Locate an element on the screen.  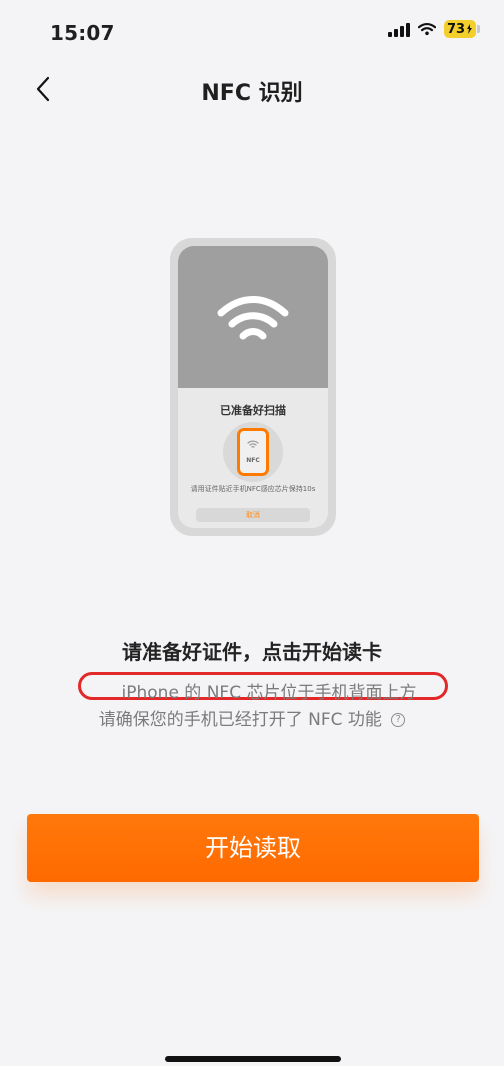
page-title: NFC 识别 is located at coordinates (252, 93).